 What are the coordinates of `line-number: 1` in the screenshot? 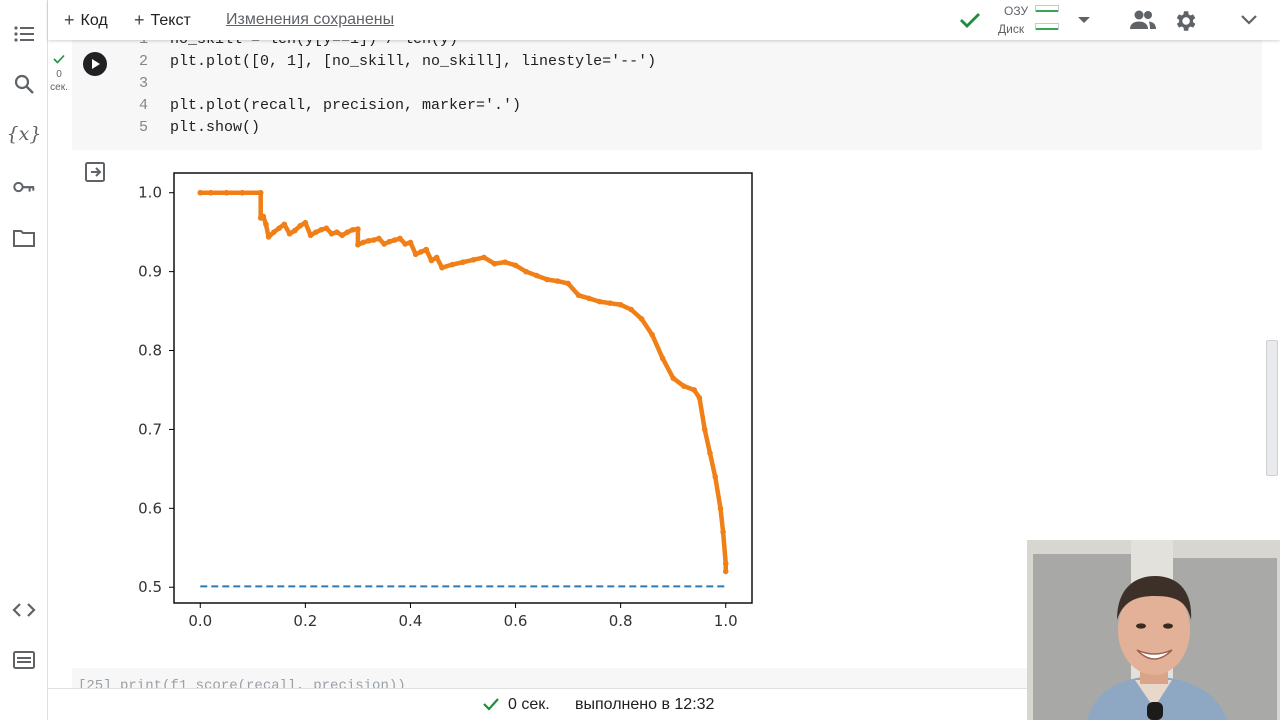 It's located at (142, 44).